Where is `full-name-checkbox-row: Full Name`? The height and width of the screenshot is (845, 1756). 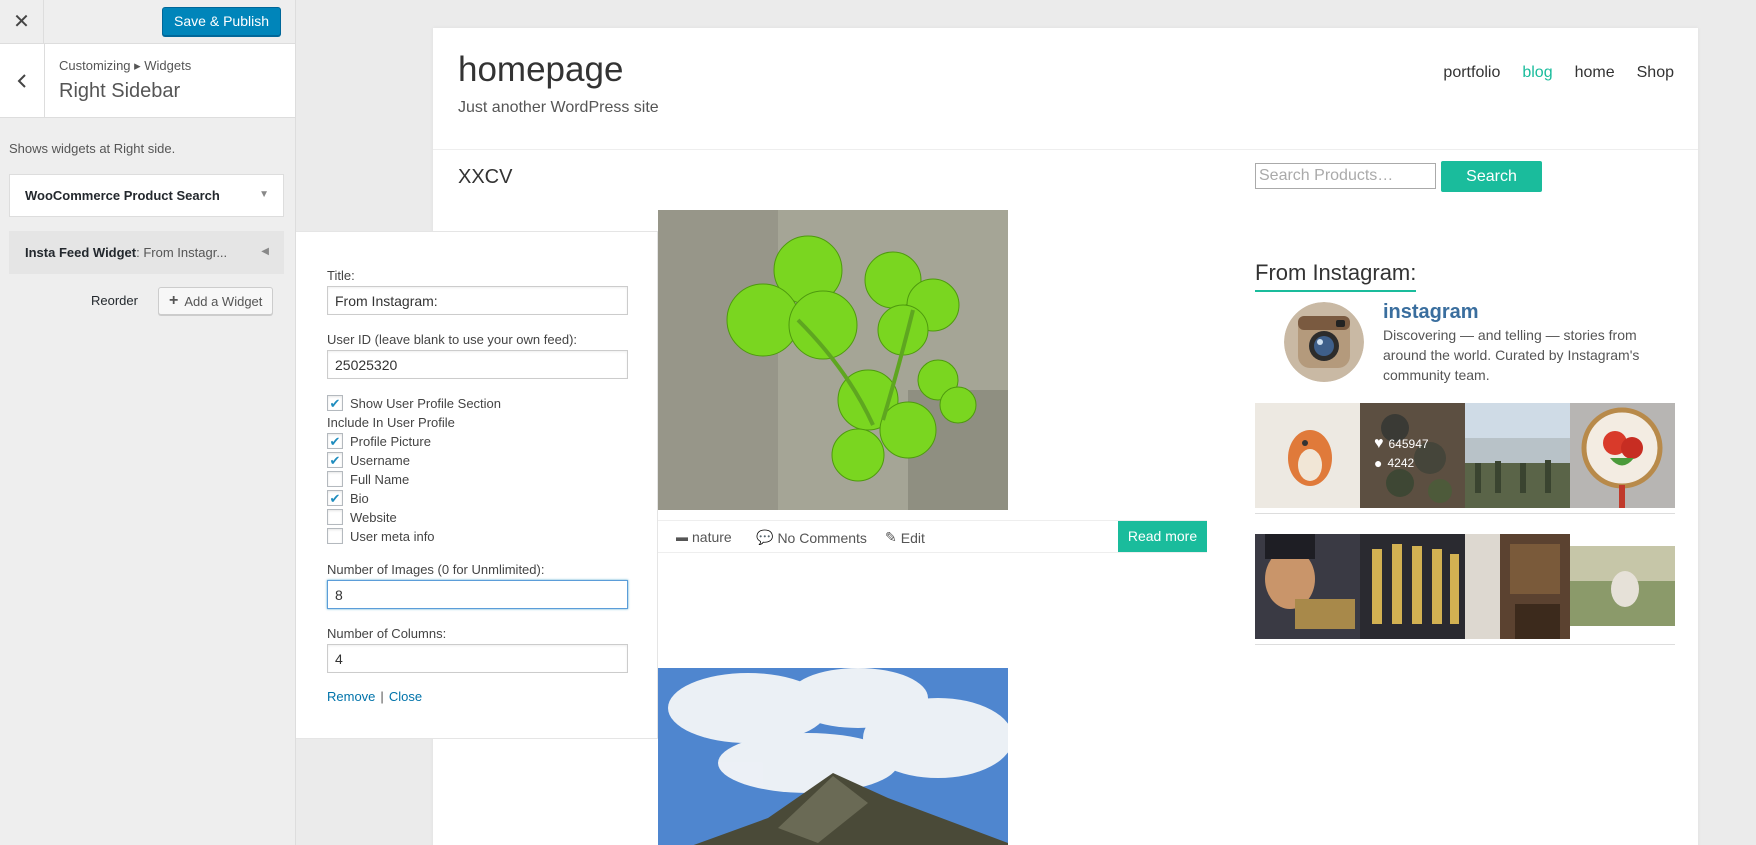 full-name-checkbox-row: Full Name is located at coordinates (368, 479).